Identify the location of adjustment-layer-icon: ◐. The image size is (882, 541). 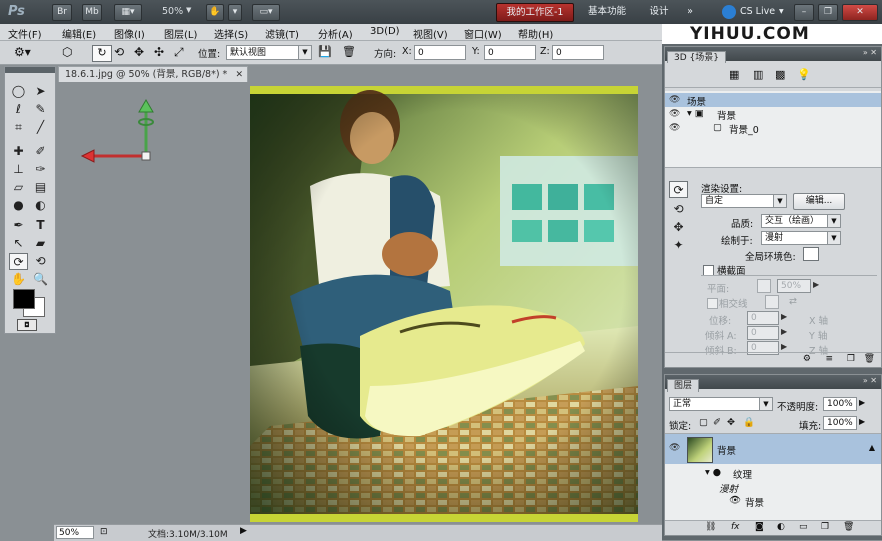
(781, 527).